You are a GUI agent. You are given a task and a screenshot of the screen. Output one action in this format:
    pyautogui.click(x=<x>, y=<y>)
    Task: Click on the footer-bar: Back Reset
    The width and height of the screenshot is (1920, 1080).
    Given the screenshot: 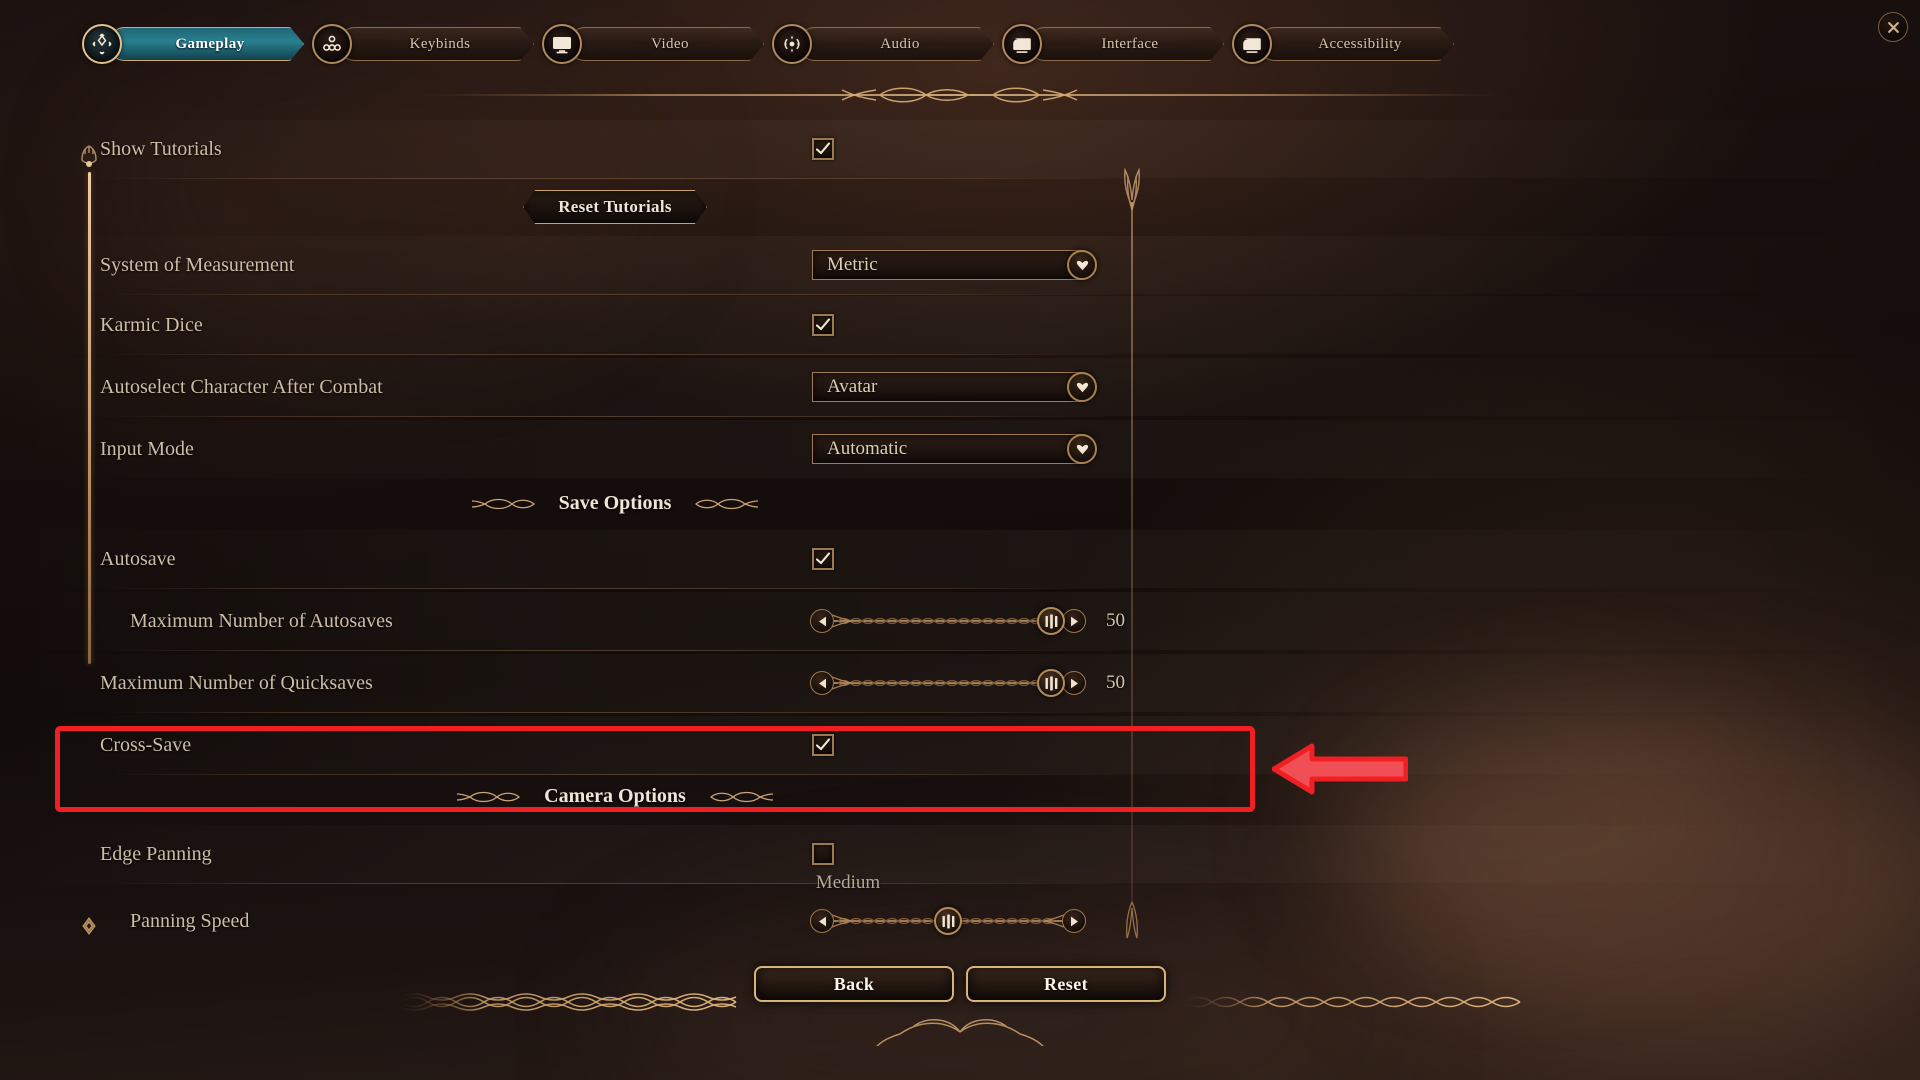 What is the action you would take?
    pyautogui.click(x=960, y=998)
    